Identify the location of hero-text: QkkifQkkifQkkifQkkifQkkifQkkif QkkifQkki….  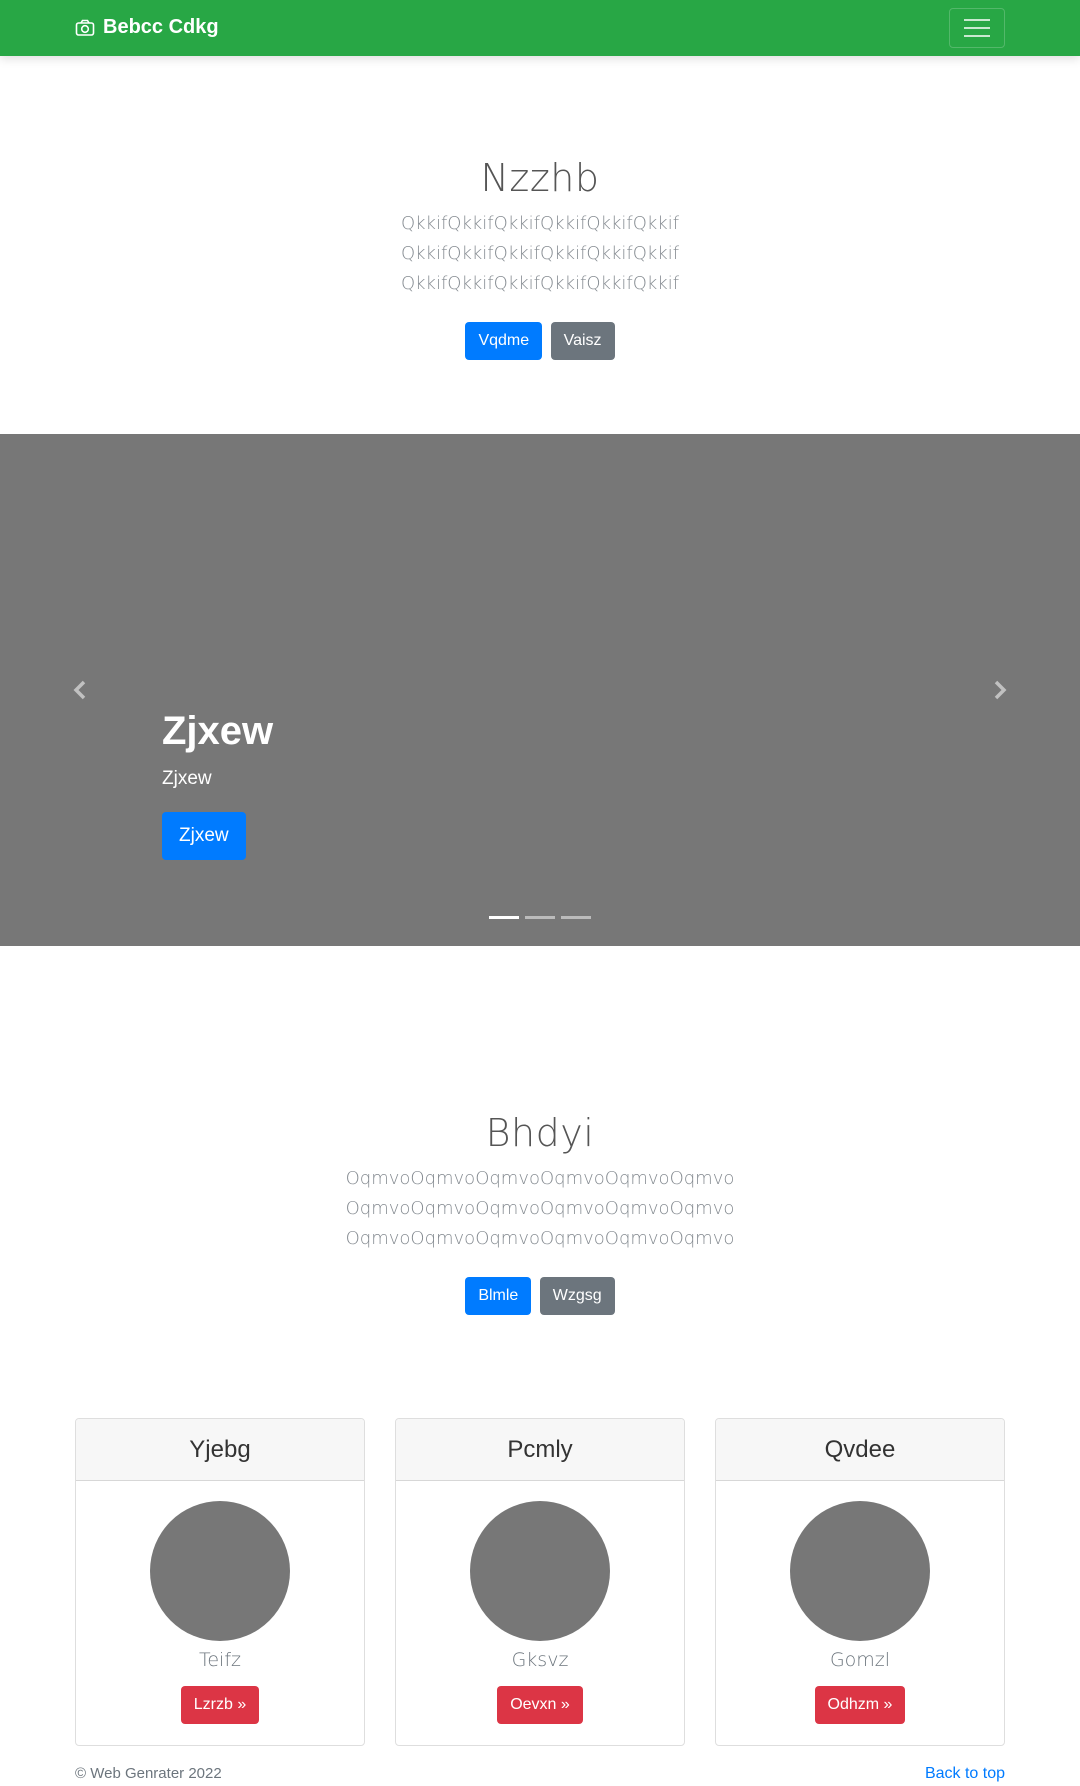
(540, 253).